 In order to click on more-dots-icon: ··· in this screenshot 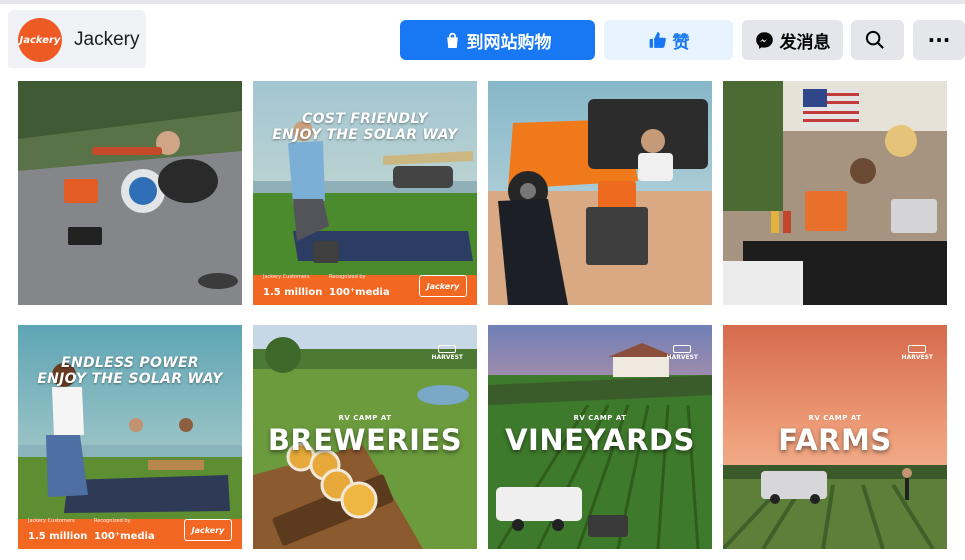, I will do `click(939, 40)`.